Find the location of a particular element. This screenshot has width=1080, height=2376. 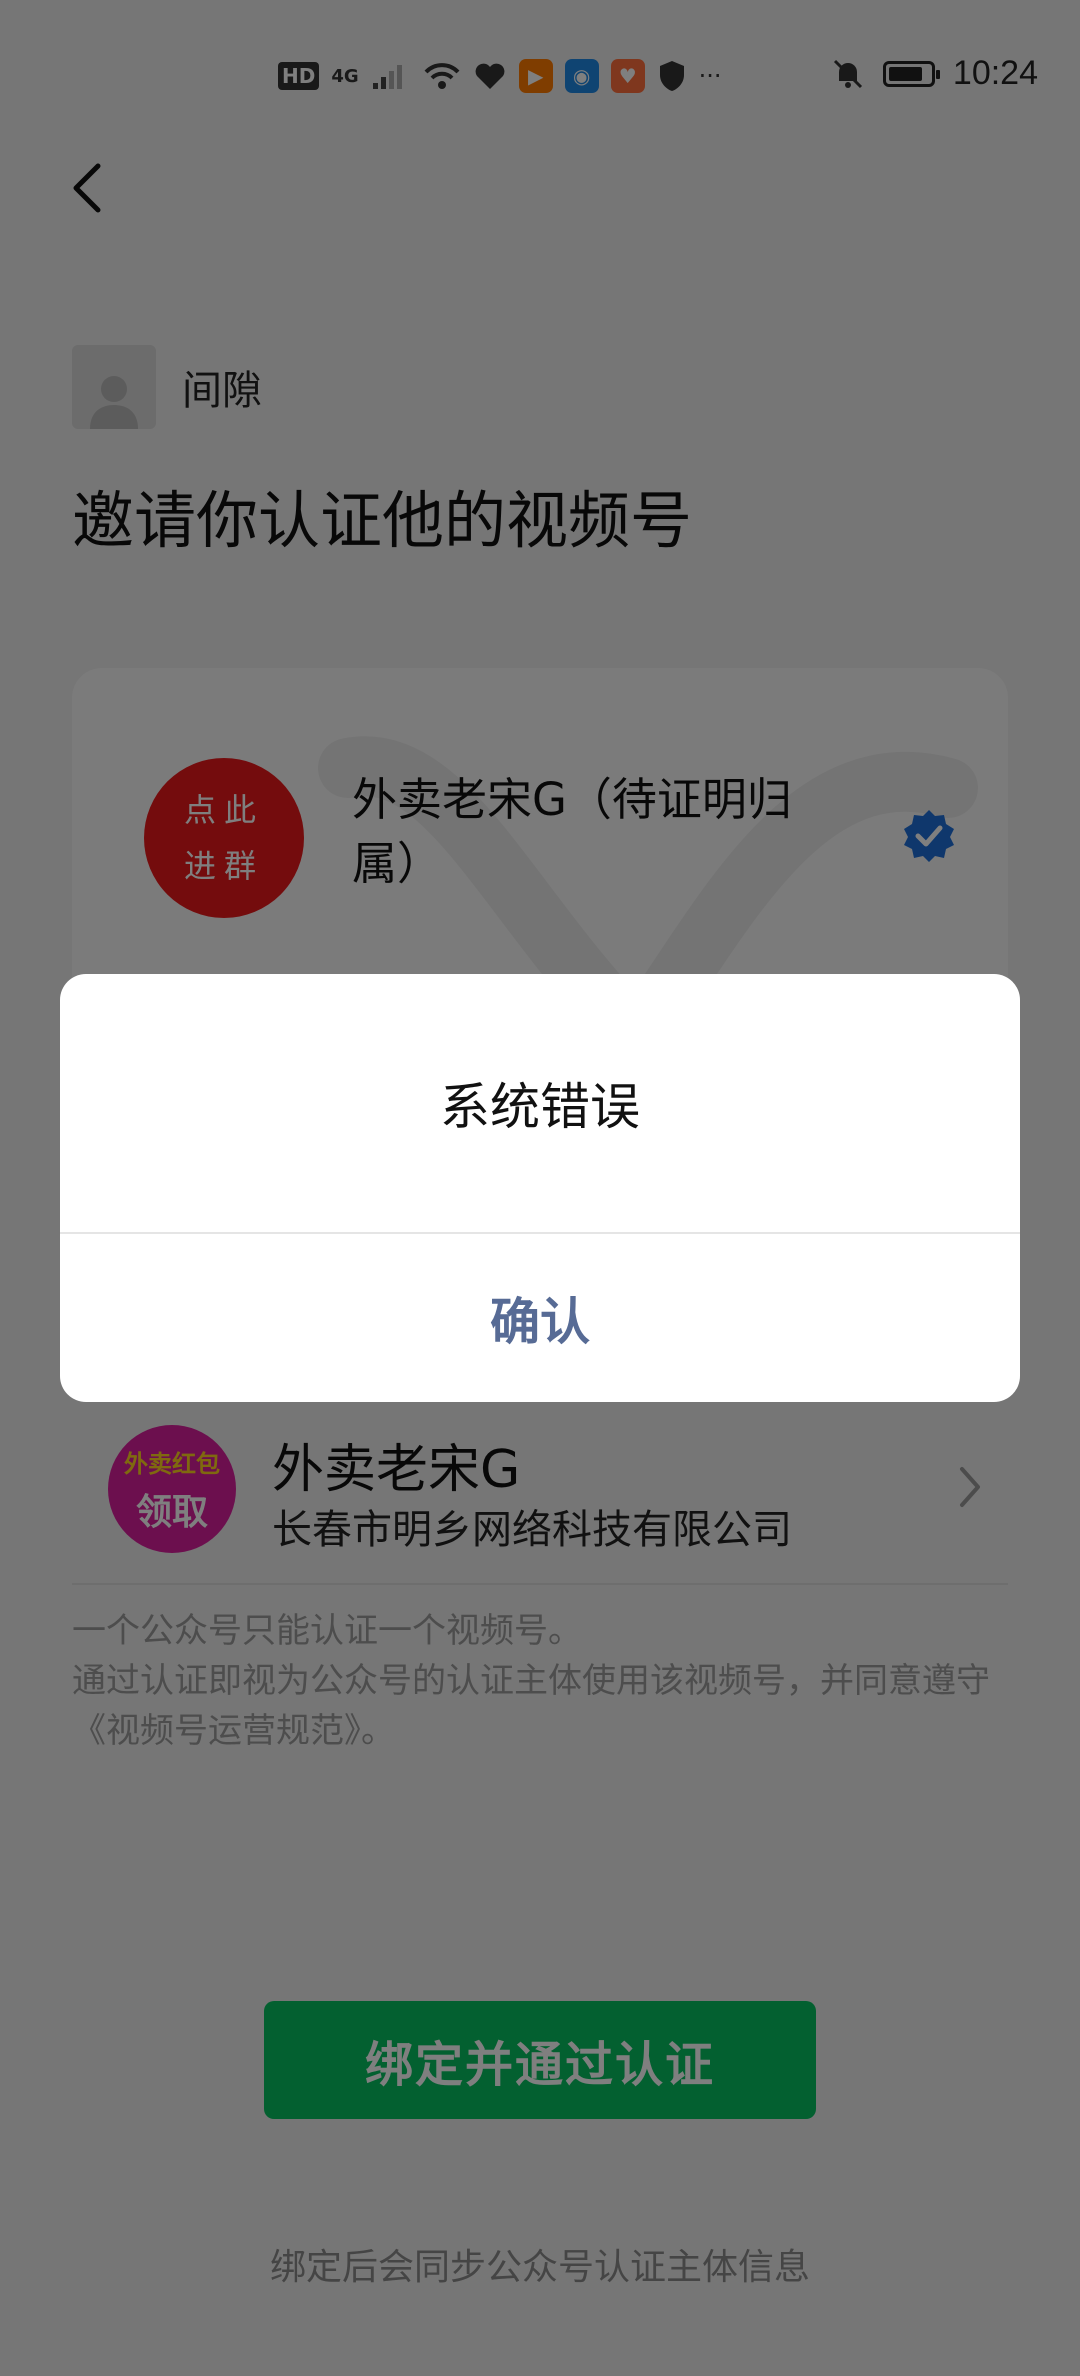

dialog-message: 系统错误 is located at coordinates (540, 1104).